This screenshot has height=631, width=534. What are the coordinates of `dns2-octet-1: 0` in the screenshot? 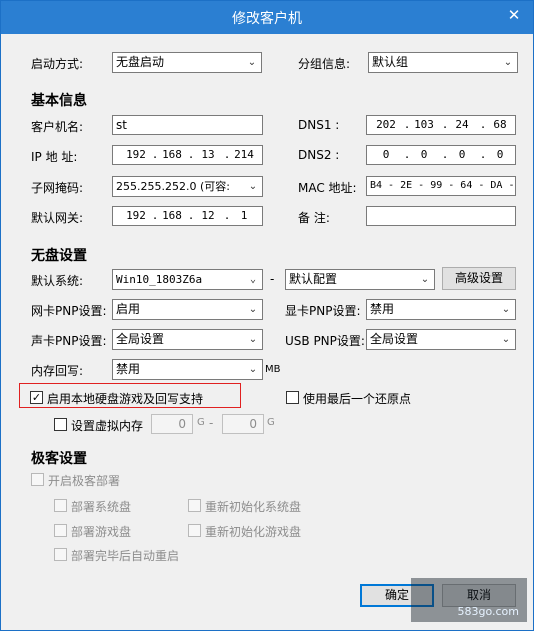 It's located at (386, 154).